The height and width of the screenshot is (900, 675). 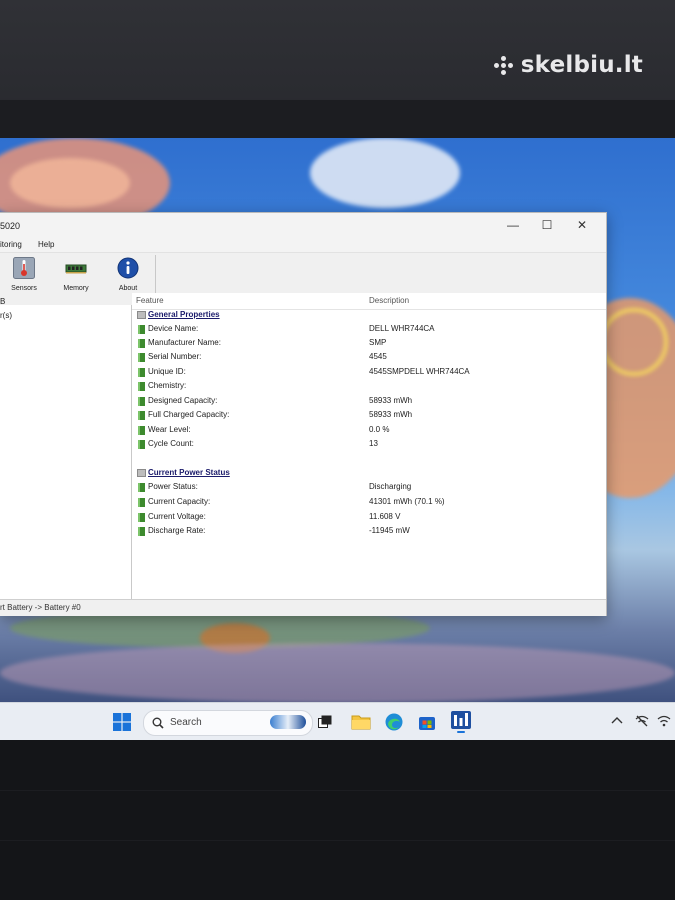 What do you see at coordinates (10, 226) in the screenshot?
I see `window-title: 5020` at bounding box center [10, 226].